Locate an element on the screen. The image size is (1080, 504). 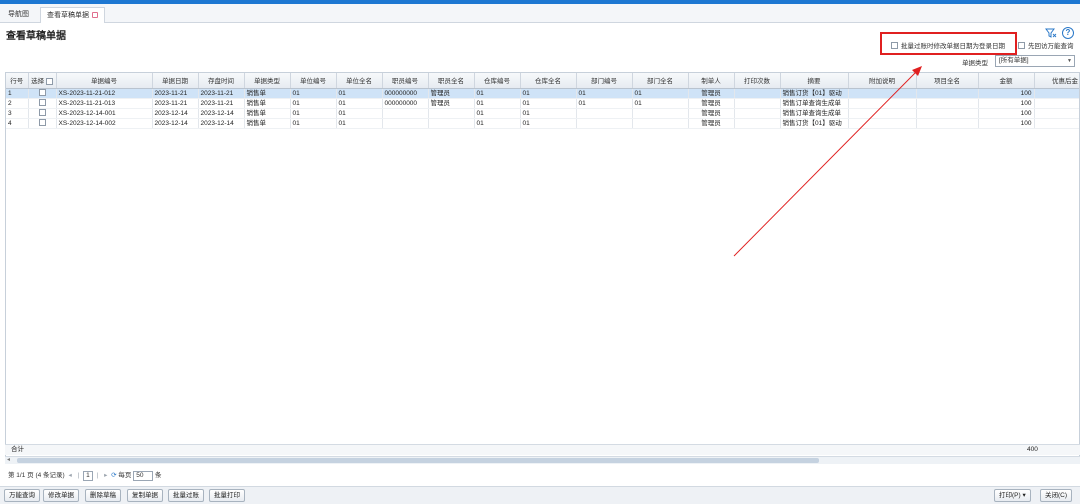
delete-draft-button: 删除草稿 is located at coordinates (103, 495).